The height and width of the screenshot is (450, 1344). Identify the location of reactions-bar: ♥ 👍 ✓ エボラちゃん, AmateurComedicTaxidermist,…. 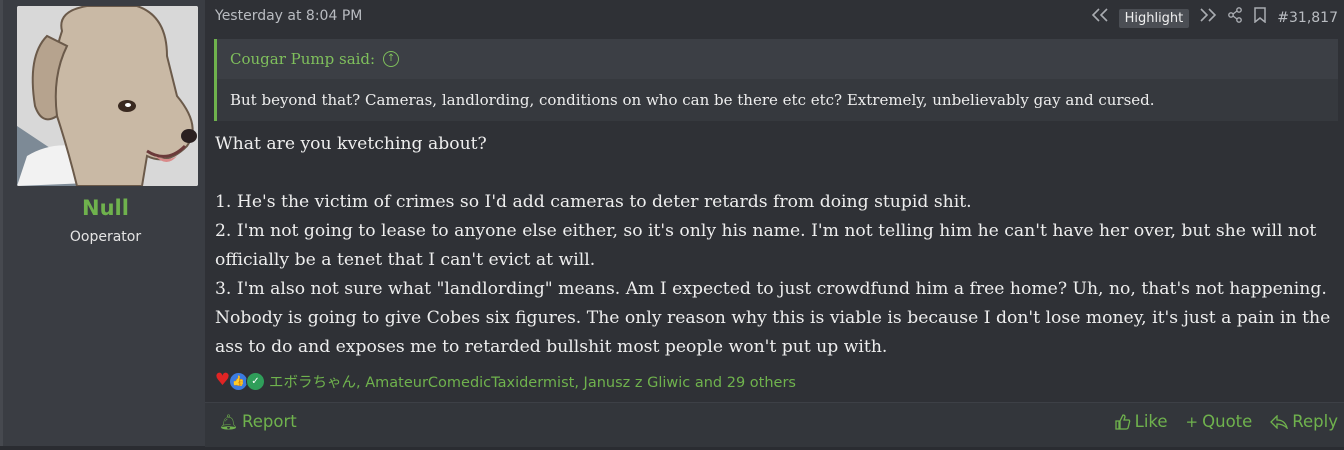
(505, 381).